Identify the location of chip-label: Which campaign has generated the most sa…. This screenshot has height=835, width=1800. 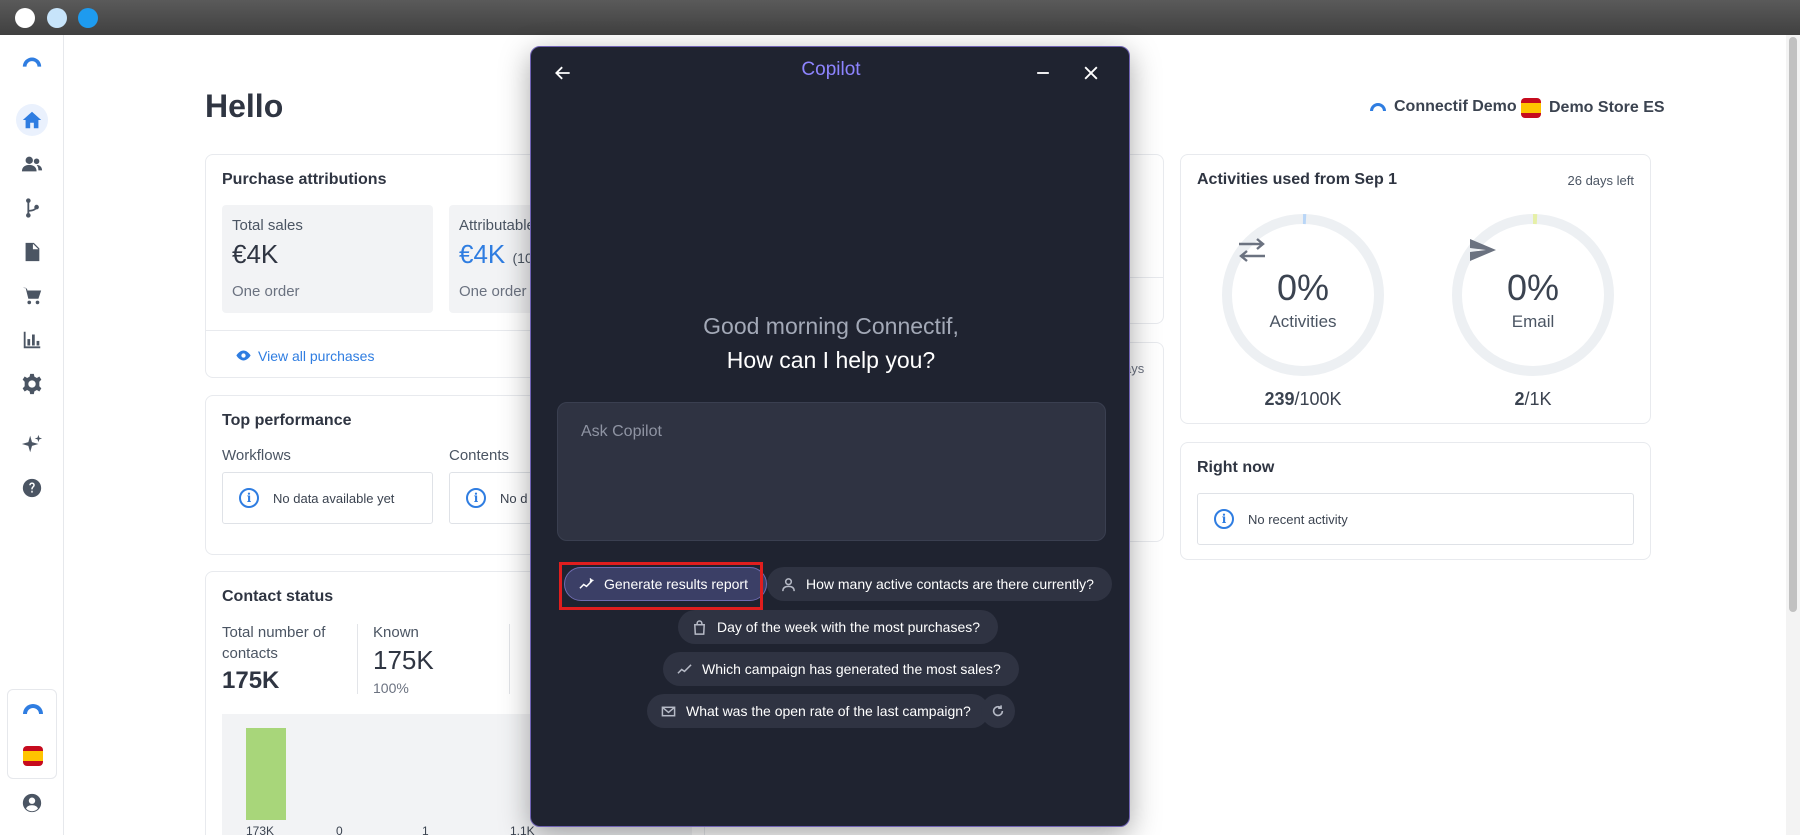
(851, 669).